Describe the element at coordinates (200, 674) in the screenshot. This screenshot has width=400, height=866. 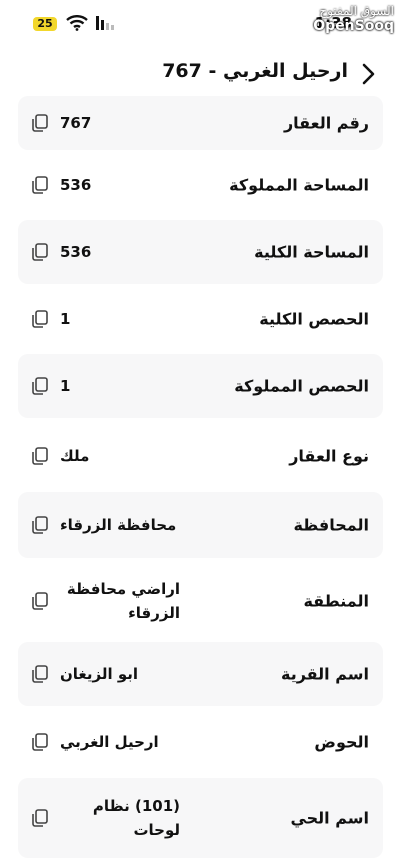
I see `detail-row: اسم القرية ابو الزيغان` at that location.